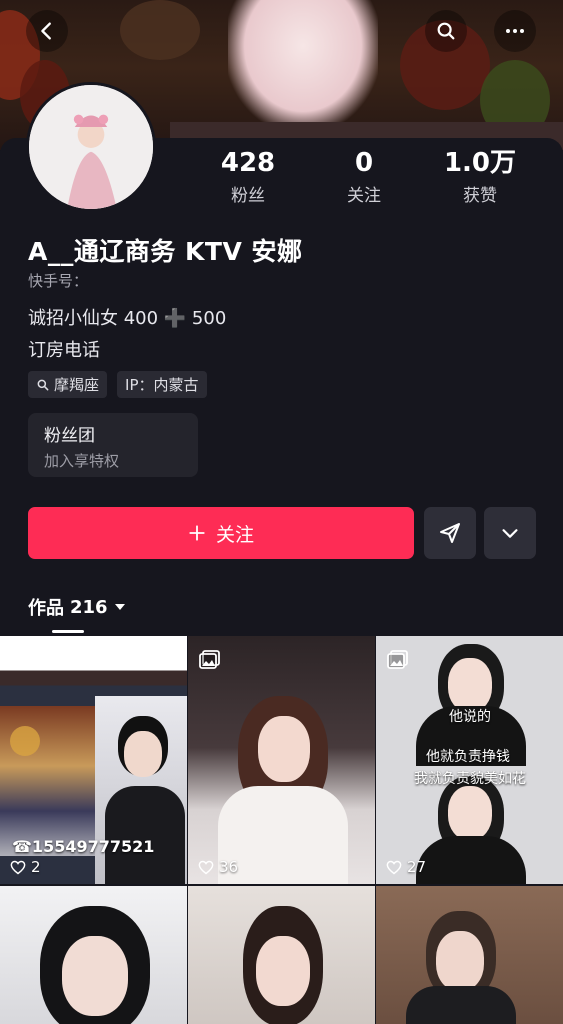 This screenshot has height=1024, width=563. I want to click on follow-button: 关注, so click(221, 533).